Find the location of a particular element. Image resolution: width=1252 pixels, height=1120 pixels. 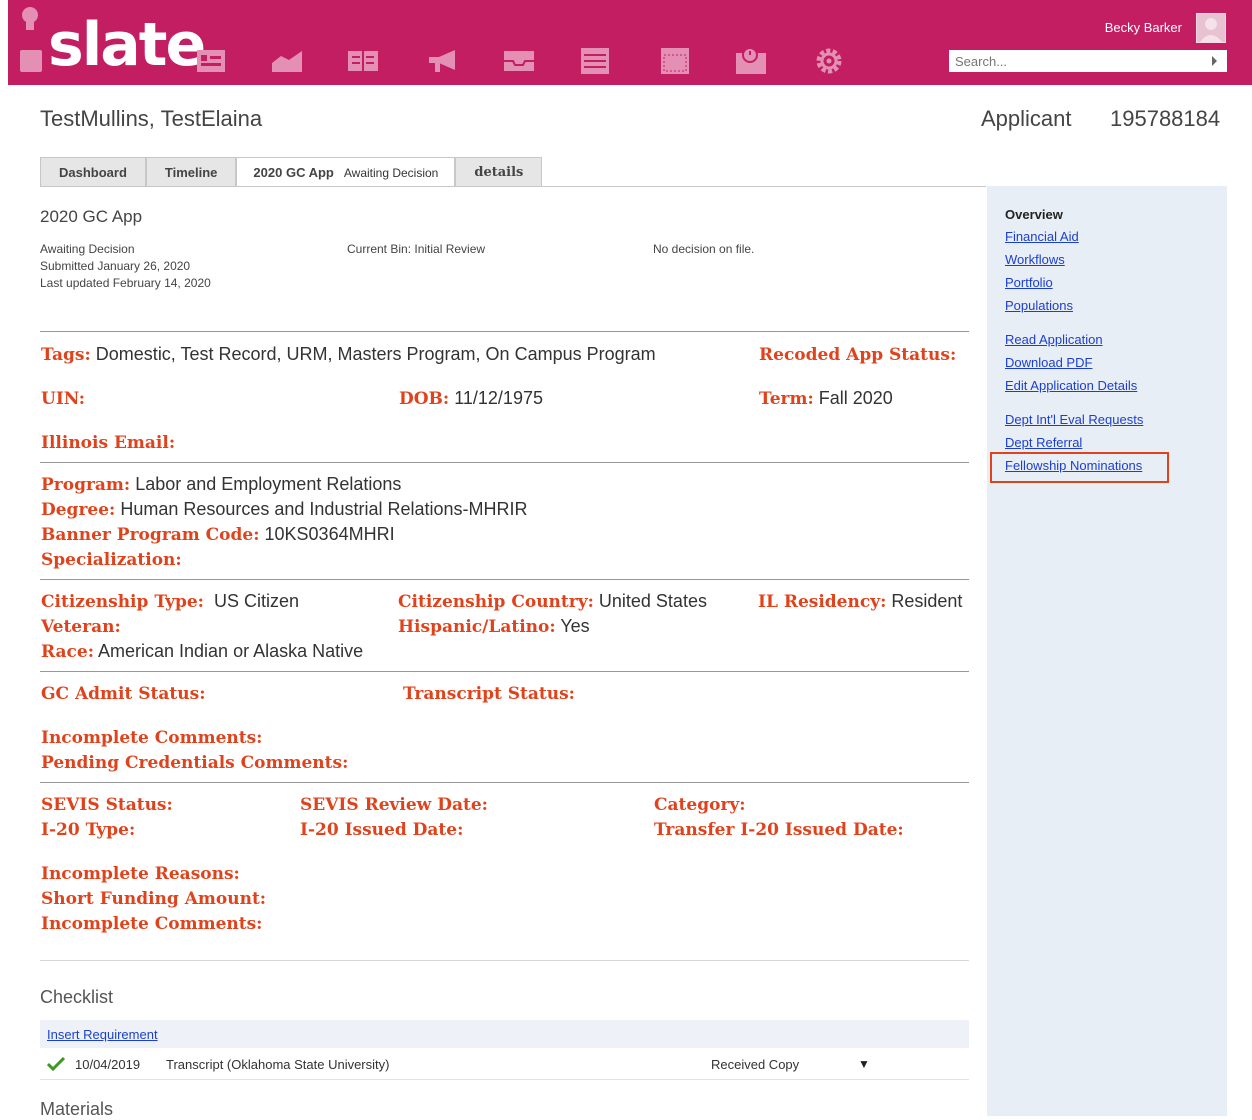

uin-field: UIN: is located at coordinates (63, 398).